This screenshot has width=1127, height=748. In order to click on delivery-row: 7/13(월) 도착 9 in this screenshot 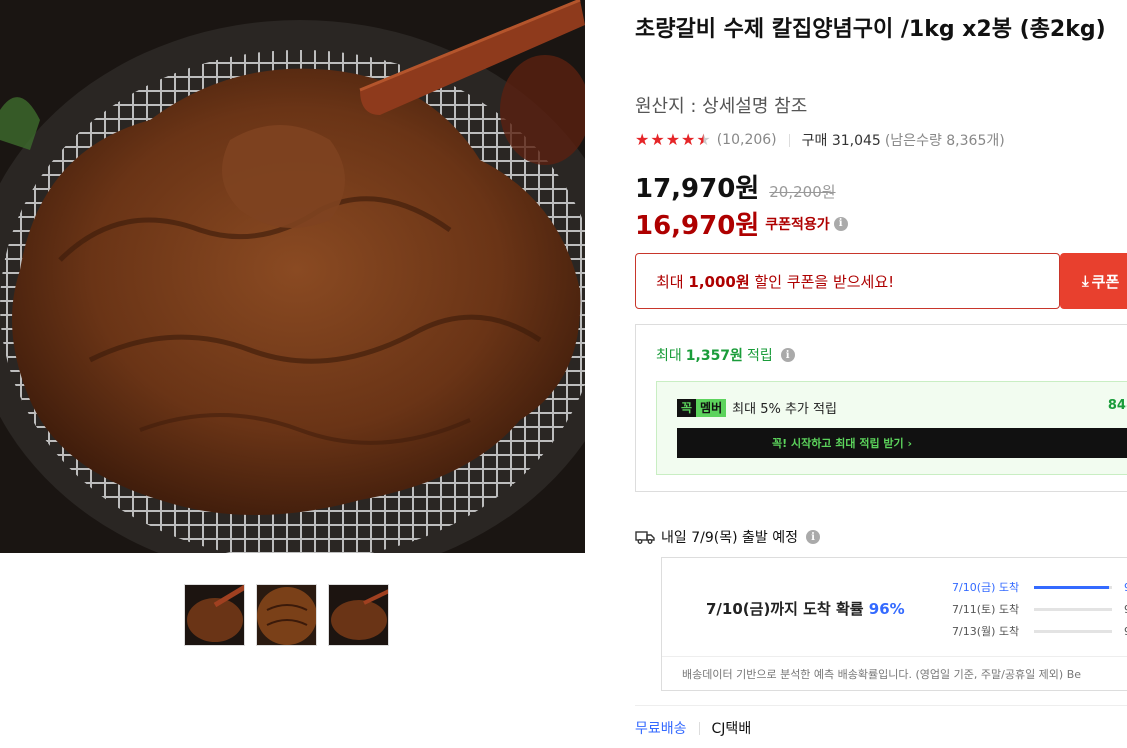, I will do `click(1039, 631)`.